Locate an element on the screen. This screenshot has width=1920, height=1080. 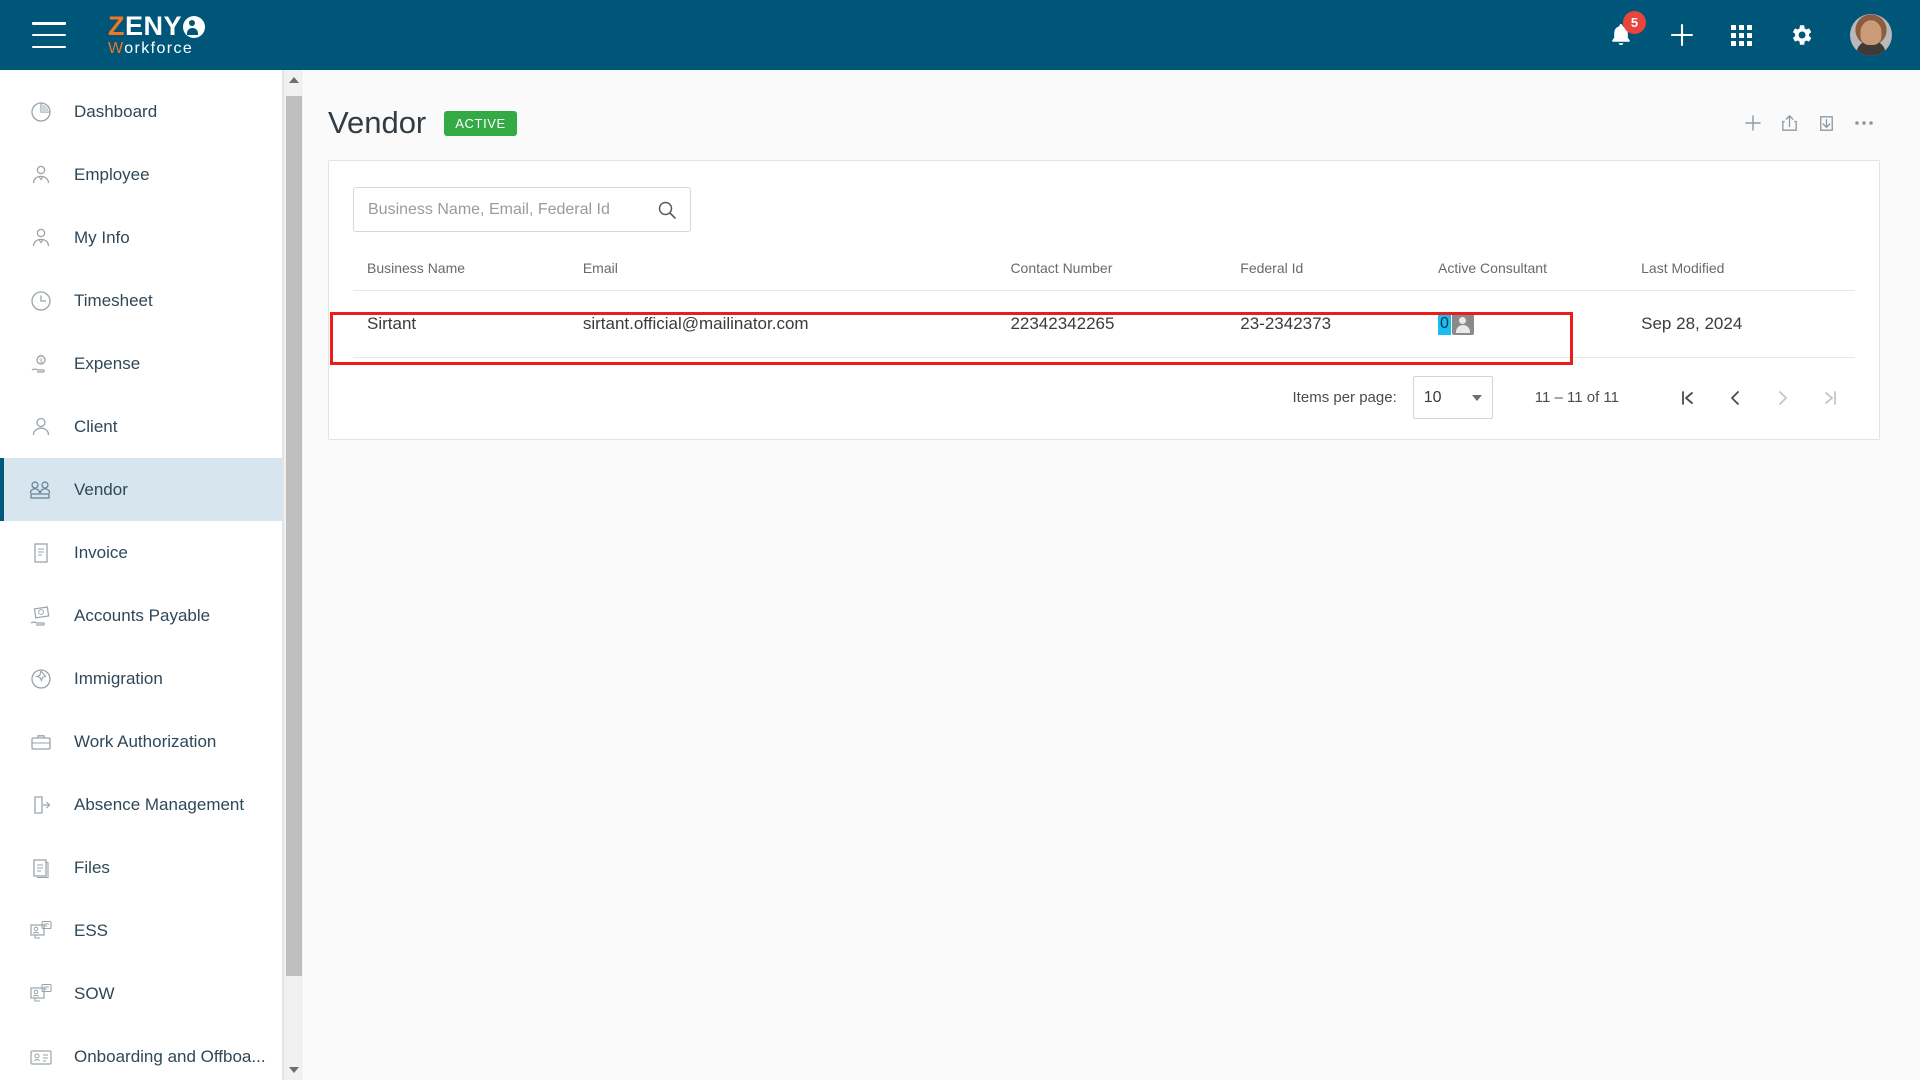
my-info-icon is located at coordinates (41, 238).